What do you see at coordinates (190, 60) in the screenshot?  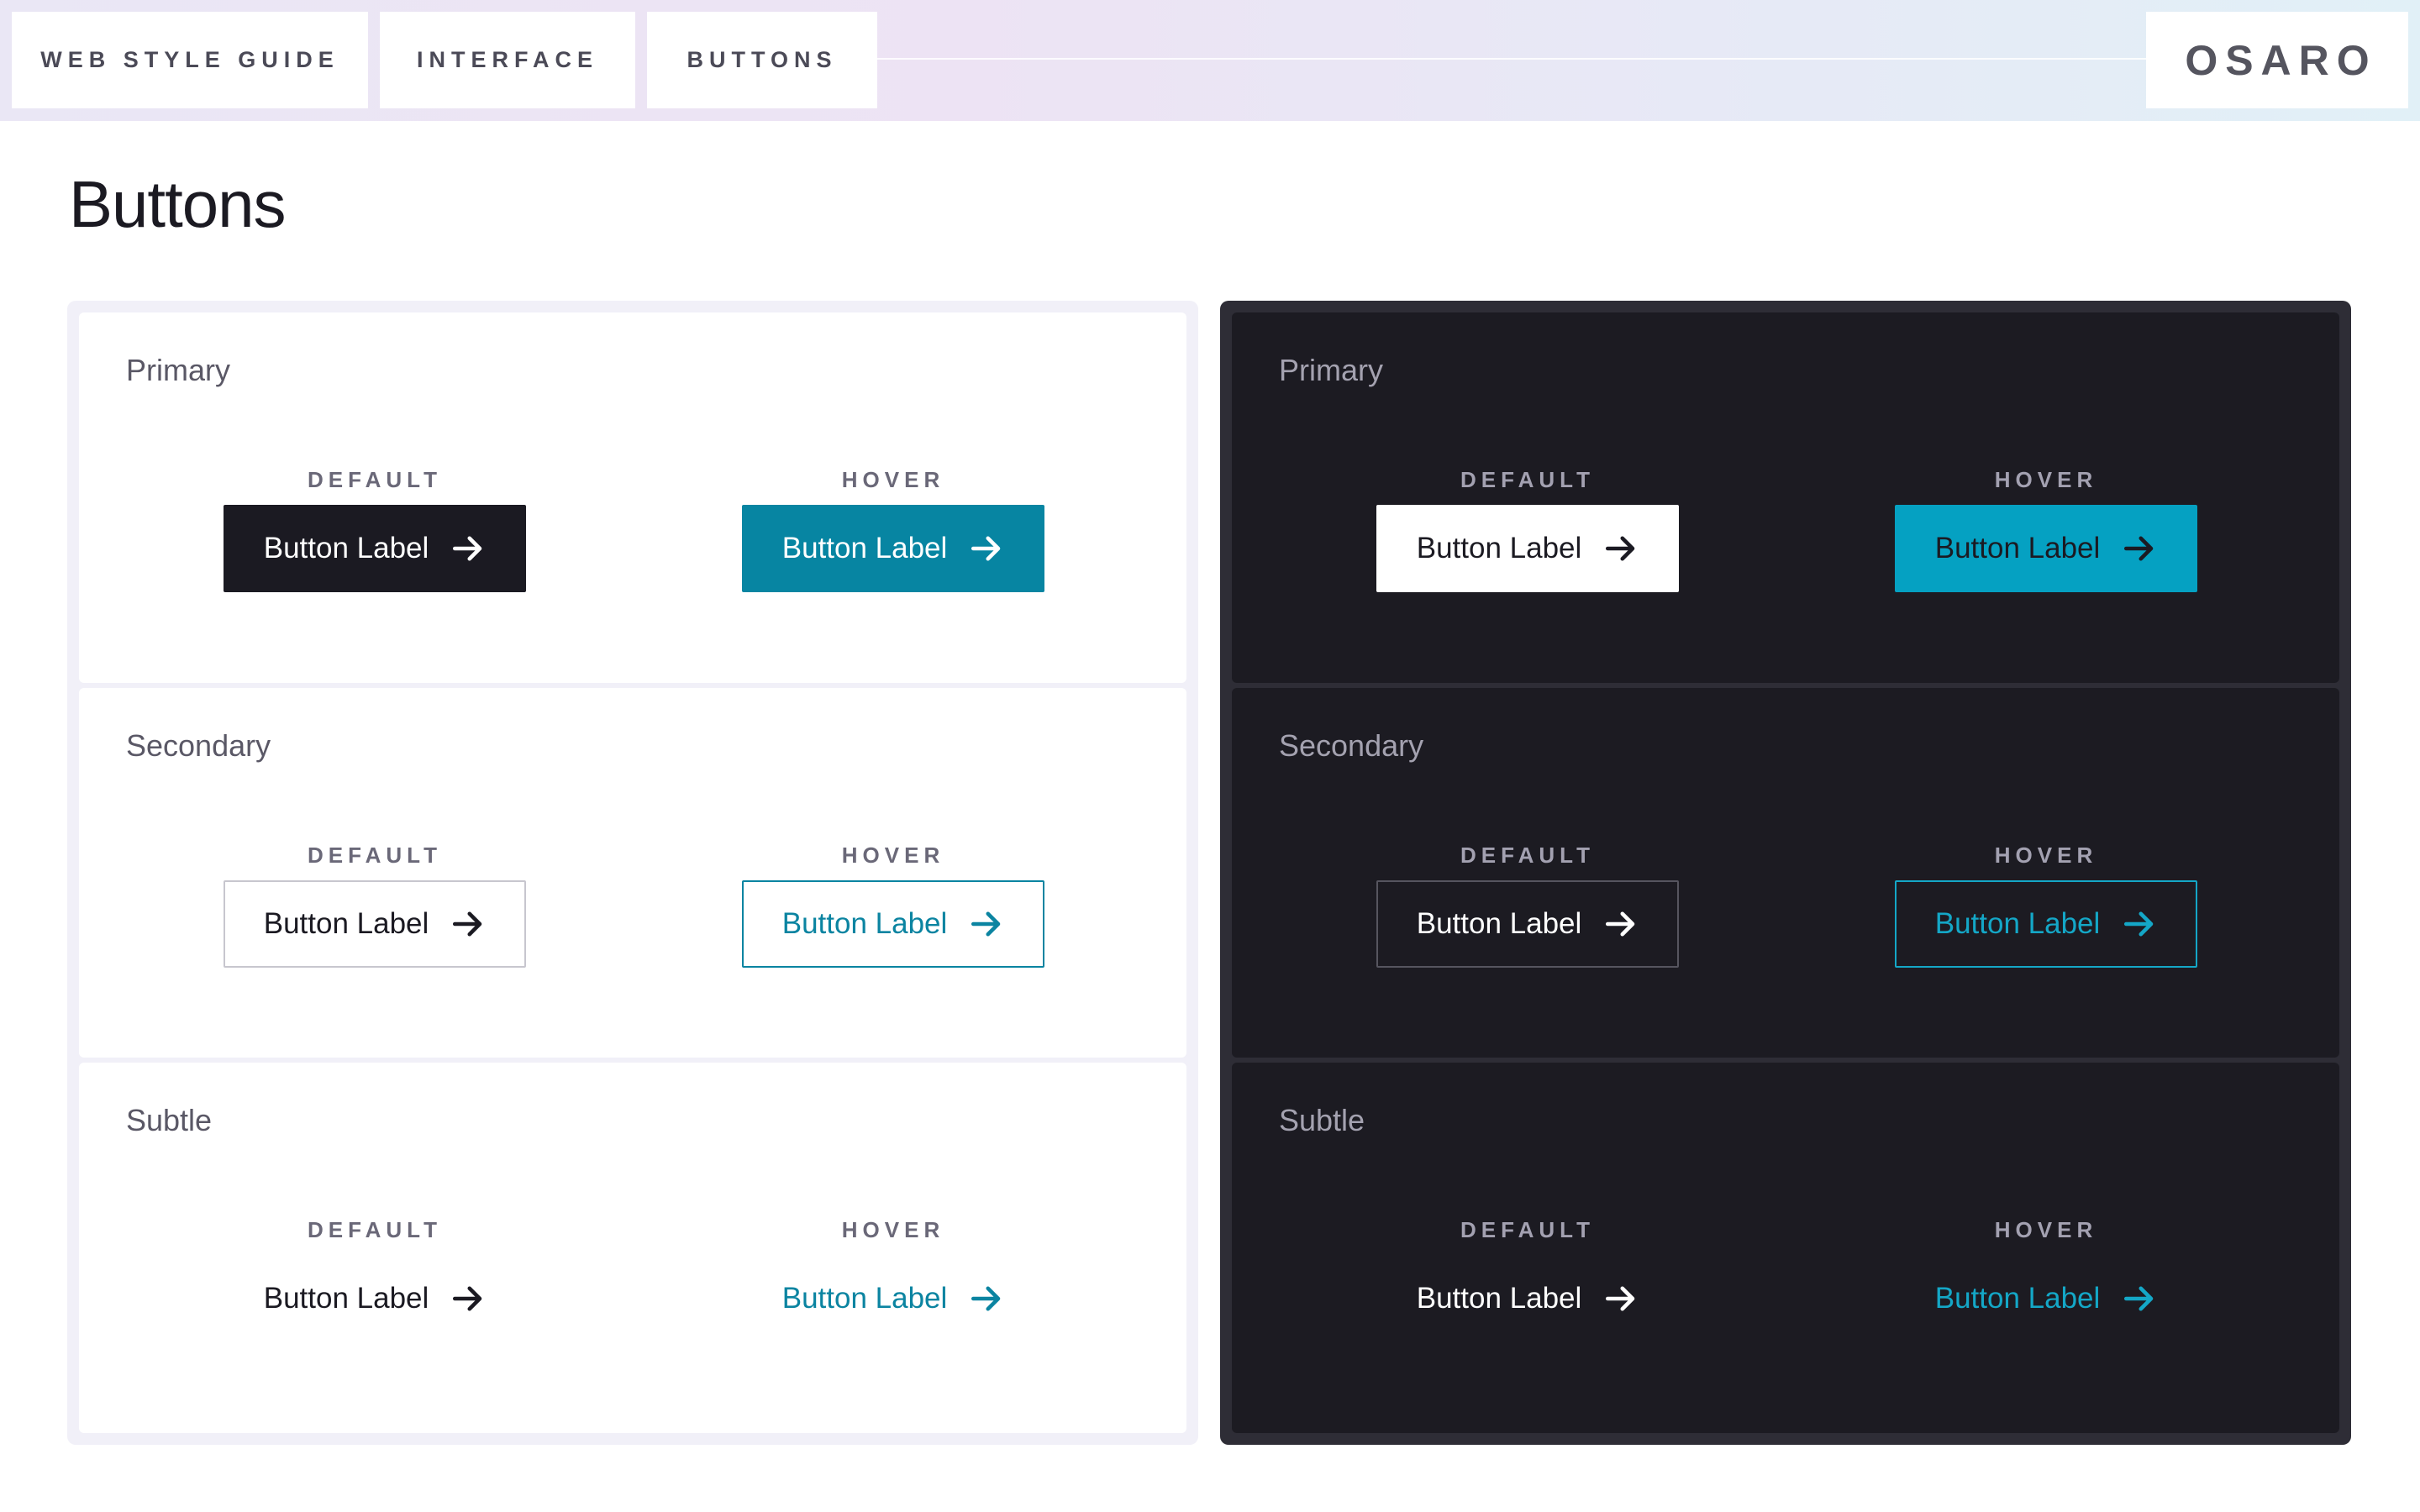 I see `breadcrumb-web-style-guide: WEB STYLE GUIDE` at bounding box center [190, 60].